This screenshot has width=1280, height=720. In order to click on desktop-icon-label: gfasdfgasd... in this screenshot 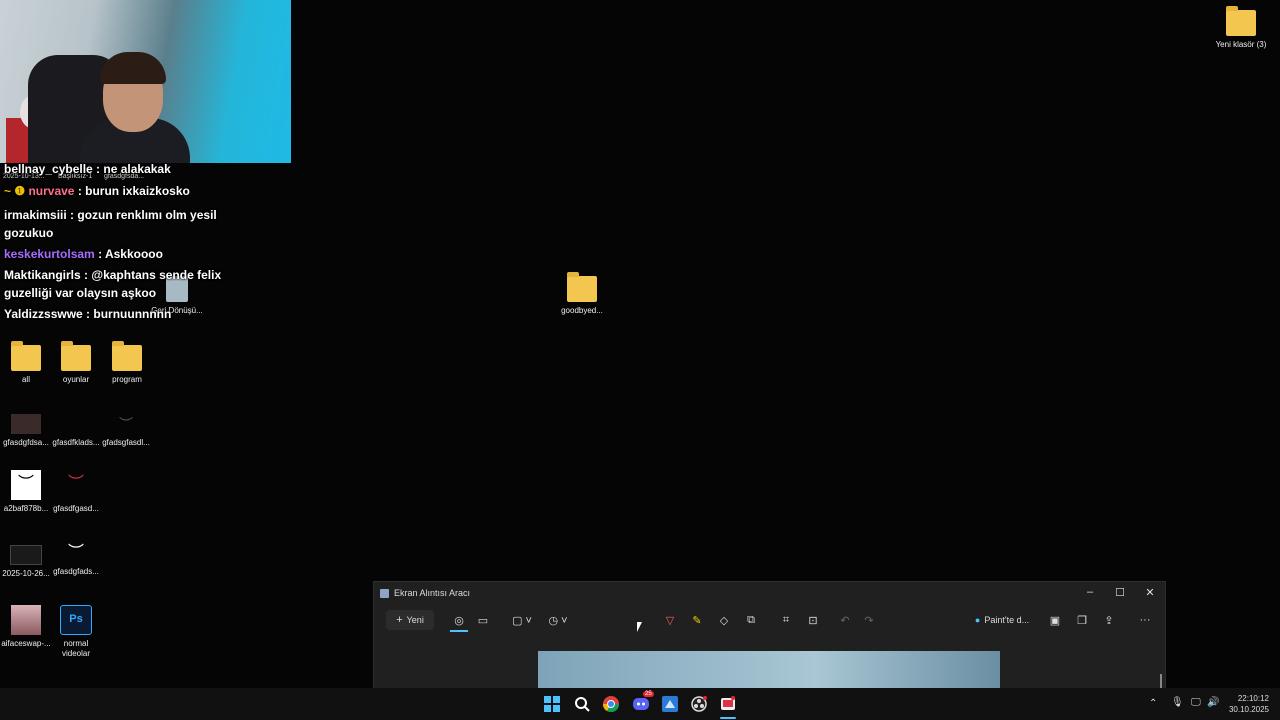, I will do `click(76, 508)`.